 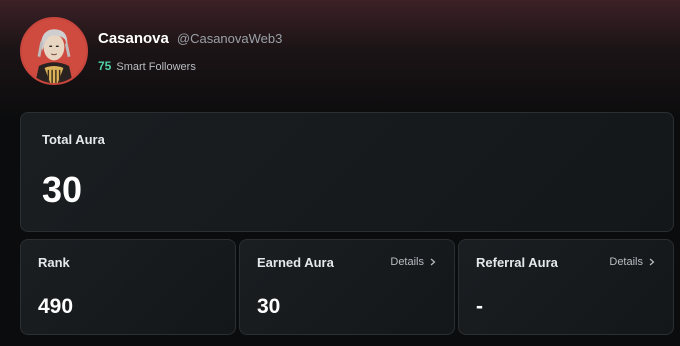 I want to click on smart-followers-count: 75, so click(x=105, y=65).